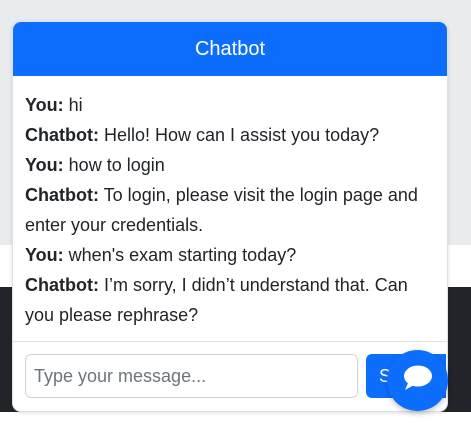 This screenshot has height=425, width=471. I want to click on message-text: Hello! How can I assist you today?, so click(242, 135).